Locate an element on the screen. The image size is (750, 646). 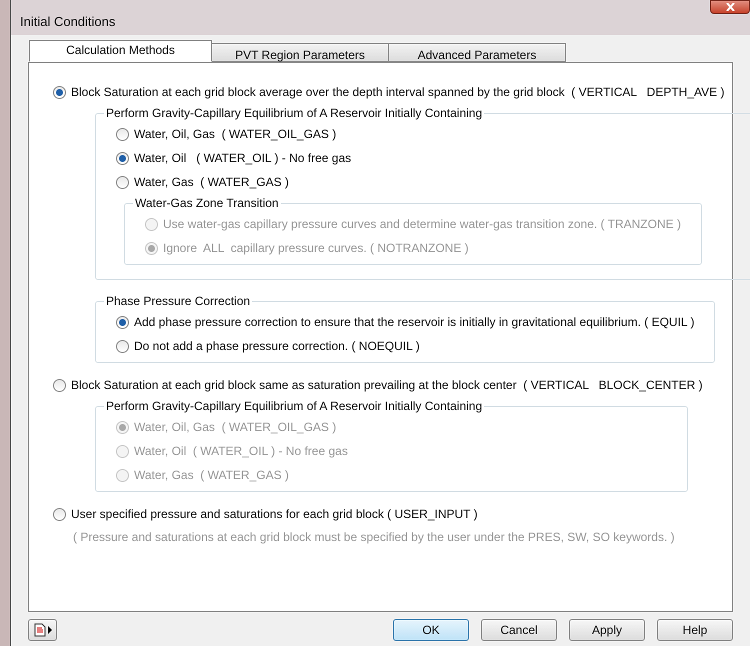
tab: Calculation Methods is located at coordinates (120, 51).